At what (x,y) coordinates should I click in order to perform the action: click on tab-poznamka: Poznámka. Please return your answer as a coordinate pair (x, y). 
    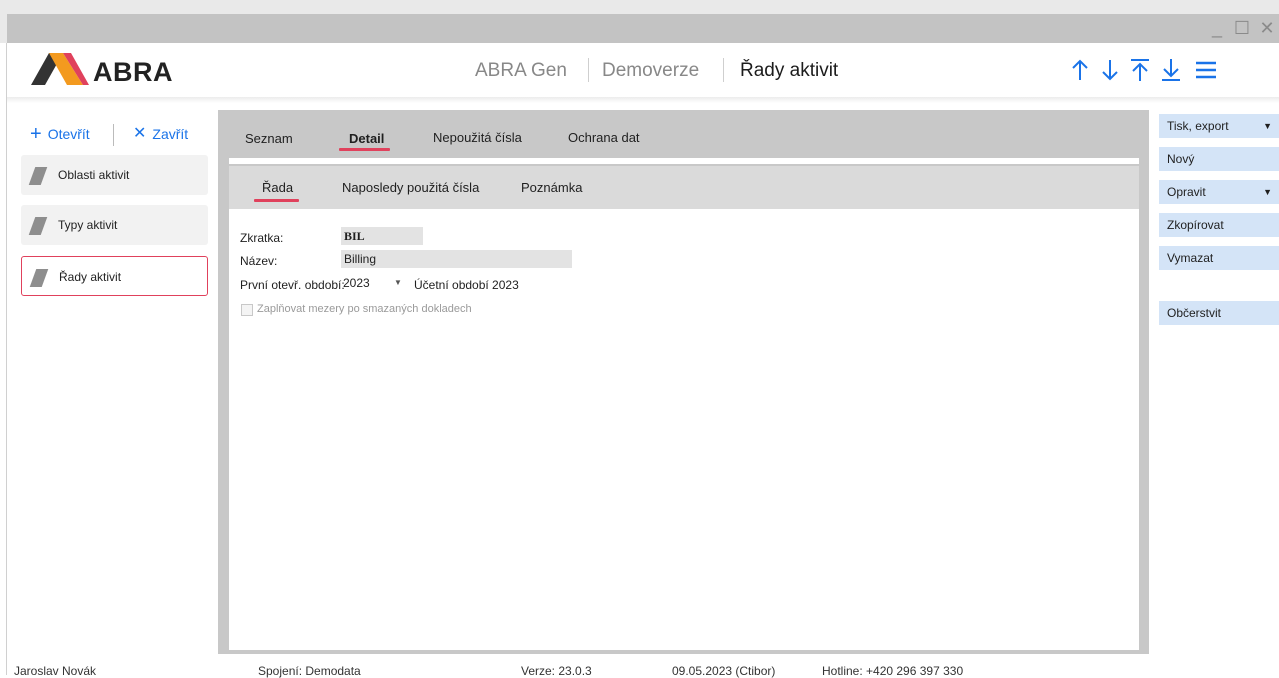
    Looking at the image, I should click on (551, 187).